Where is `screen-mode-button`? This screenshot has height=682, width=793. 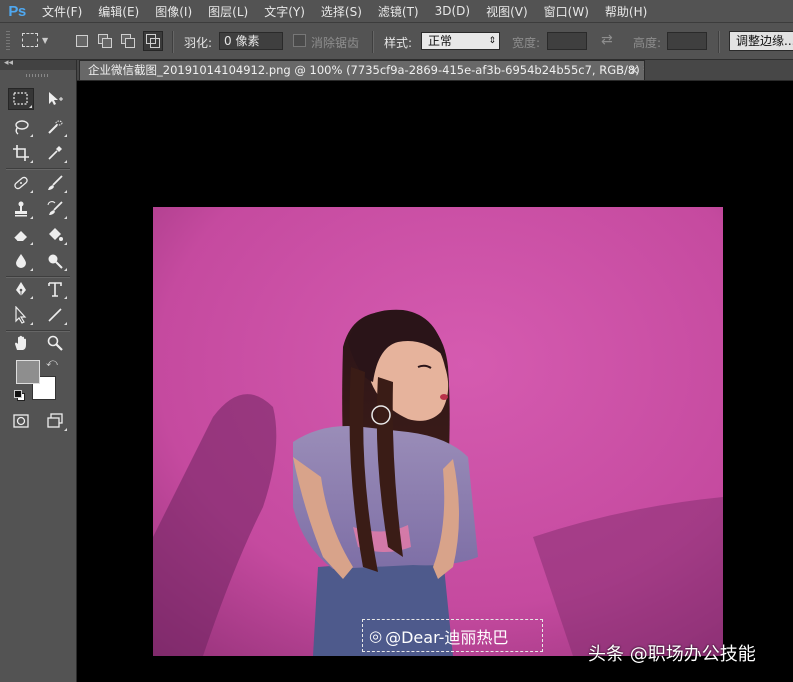 screen-mode-button is located at coordinates (55, 421).